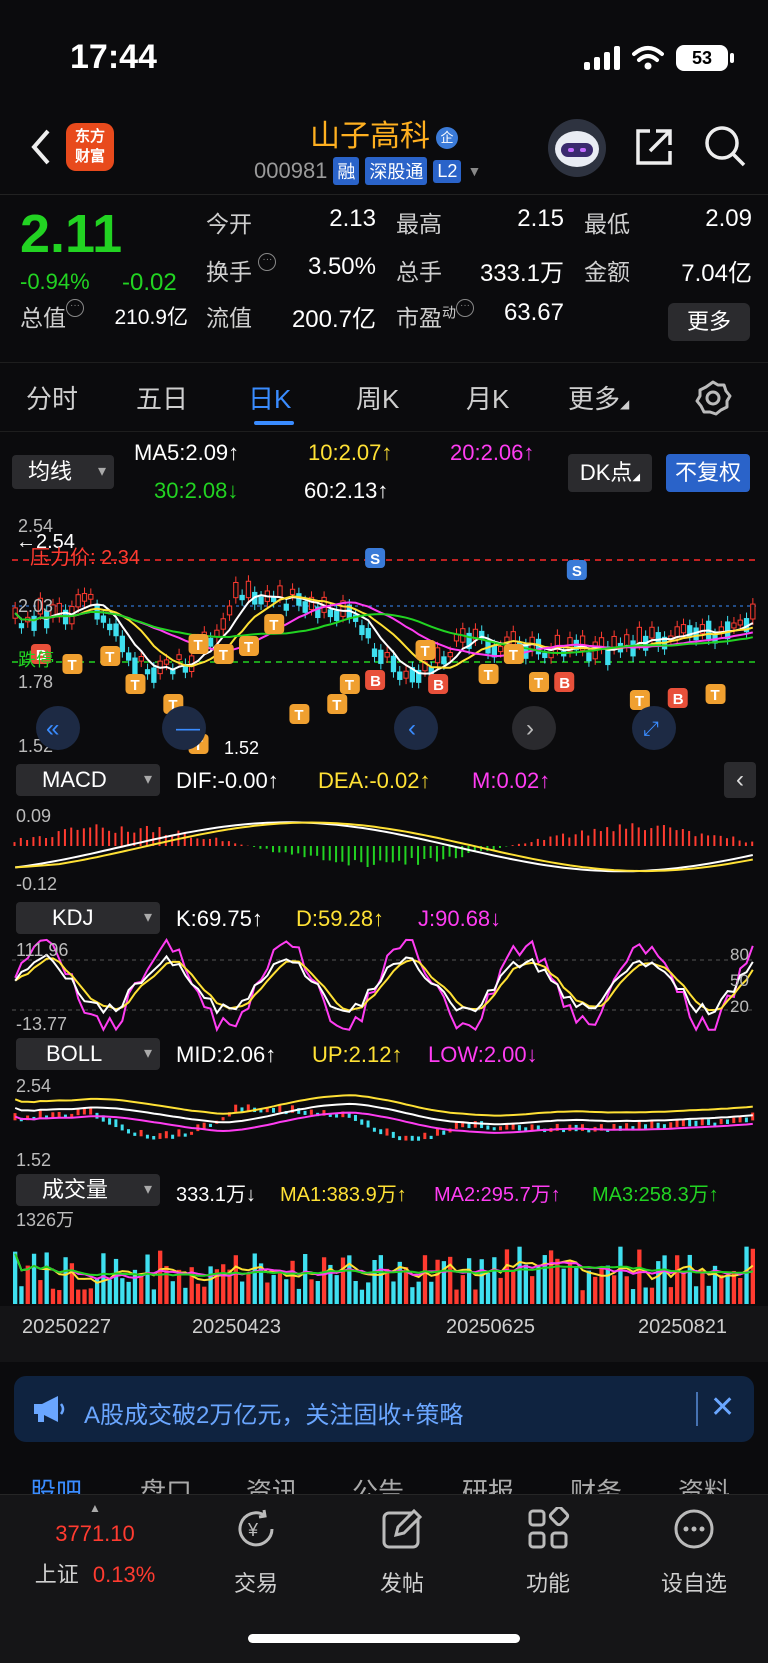 The width and height of the screenshot is (768, 1663). What do you see at coordinates (56, 1483) in the screenshot?
I see `subtab-guba: 股吧` at bounding box center [56, 1483].